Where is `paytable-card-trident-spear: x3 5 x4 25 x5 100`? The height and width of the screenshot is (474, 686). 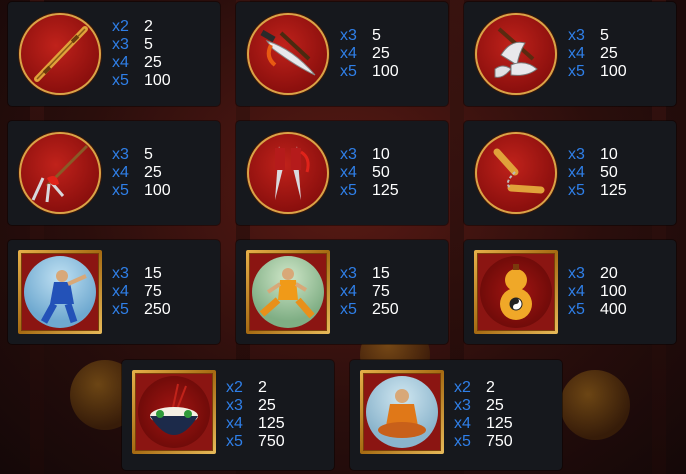 paytable-card-trident-spear: x3 5 x4 25 x5 100 is located at coordinates (114, 173).